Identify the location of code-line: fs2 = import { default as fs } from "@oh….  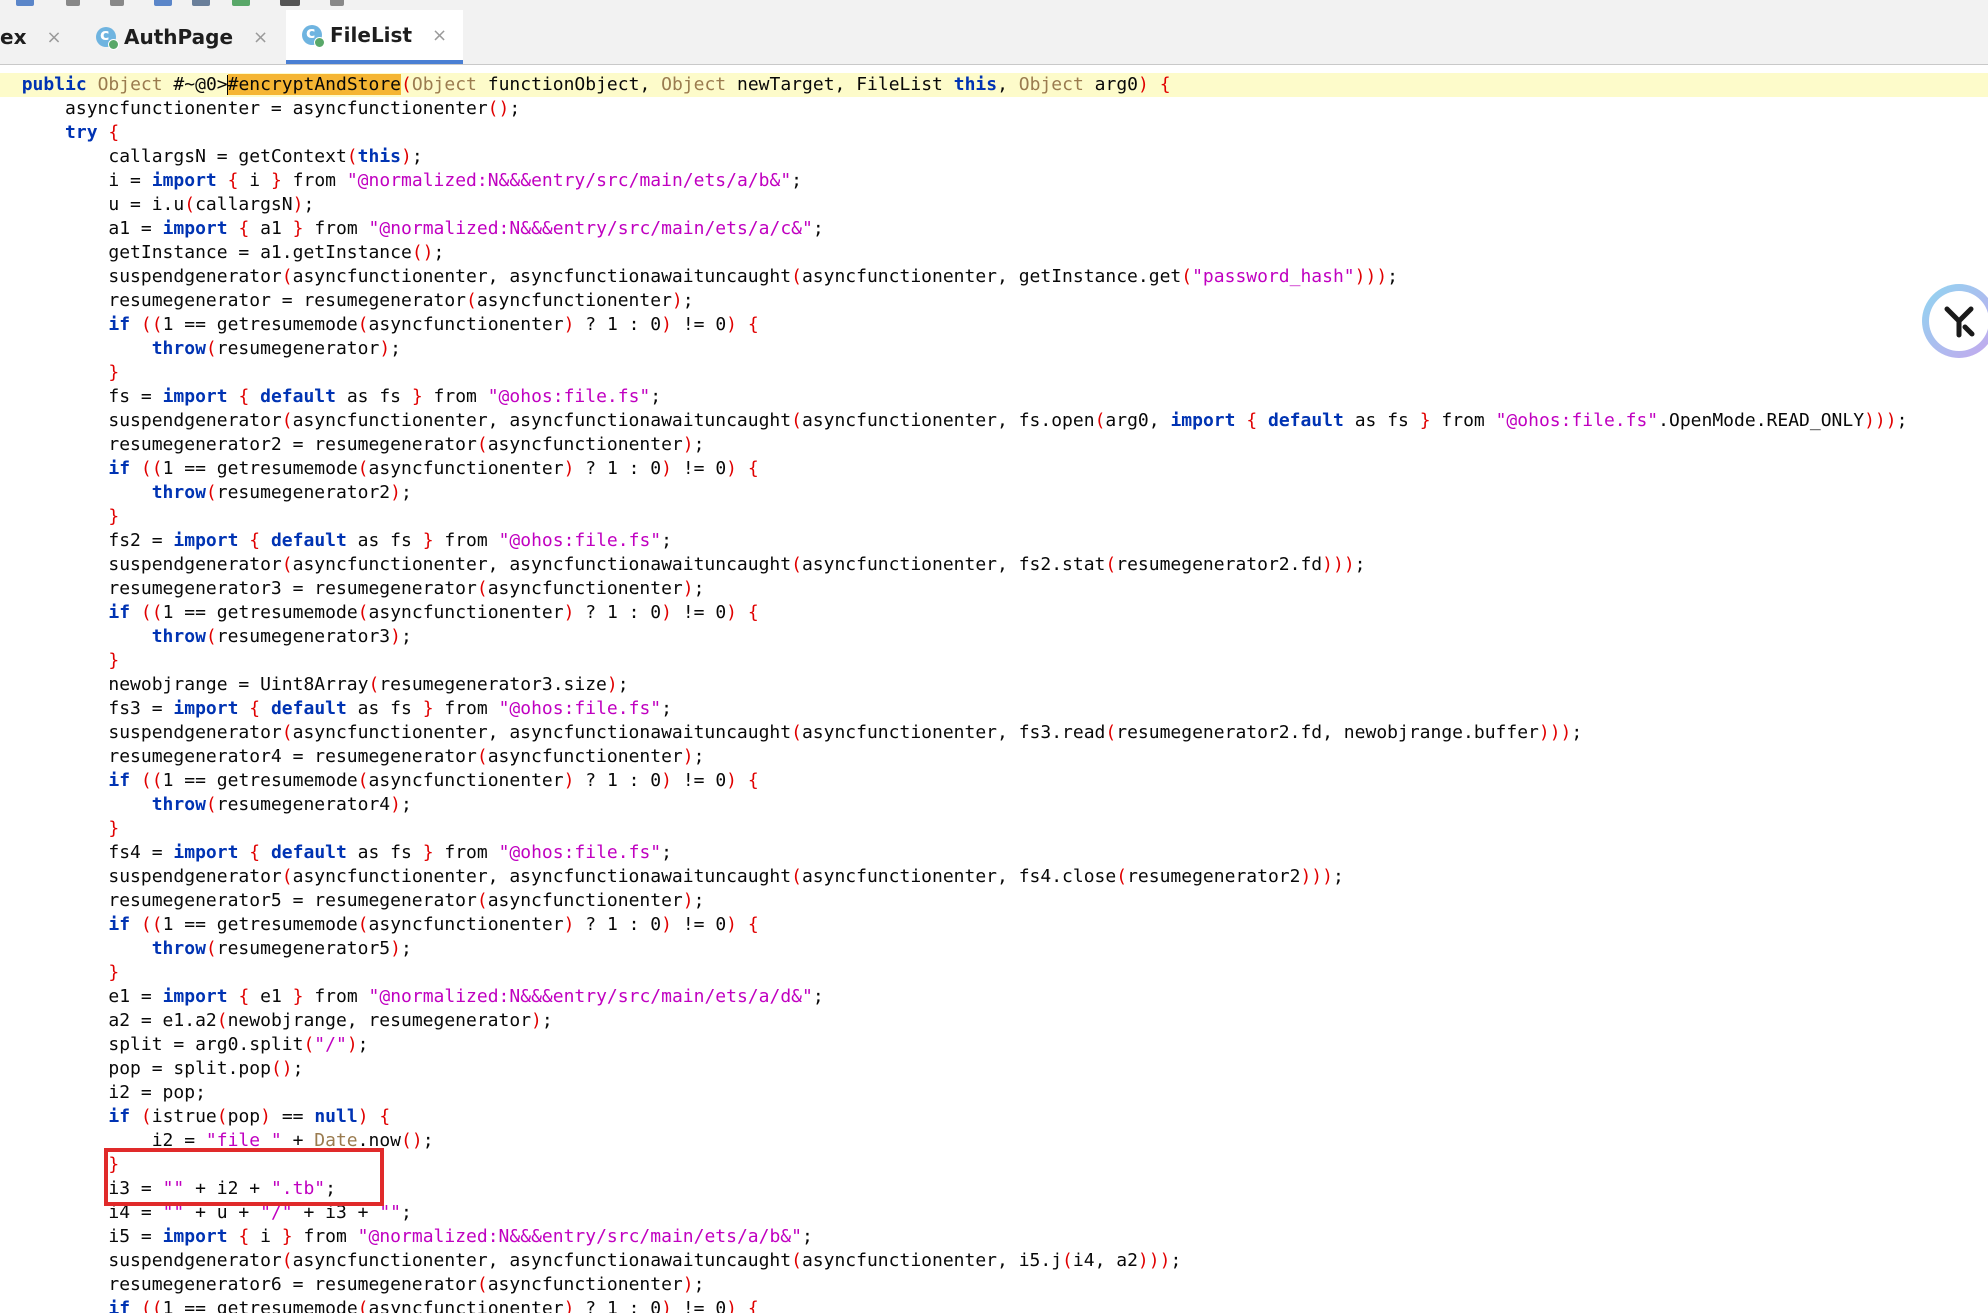
(994, 541).